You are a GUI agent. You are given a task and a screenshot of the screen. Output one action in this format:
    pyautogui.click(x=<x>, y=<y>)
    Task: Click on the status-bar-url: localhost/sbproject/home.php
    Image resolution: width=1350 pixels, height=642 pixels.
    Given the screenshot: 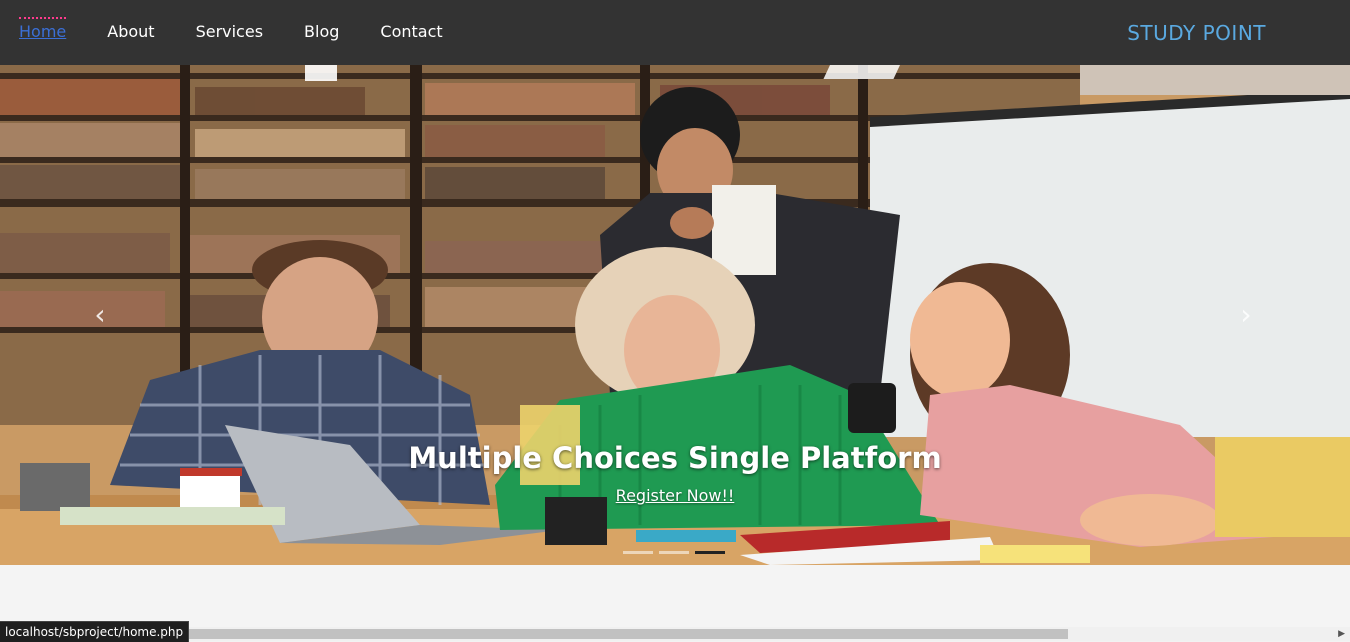 What is the action you would take?
    pyautogui.click(x=95, y=631)
    